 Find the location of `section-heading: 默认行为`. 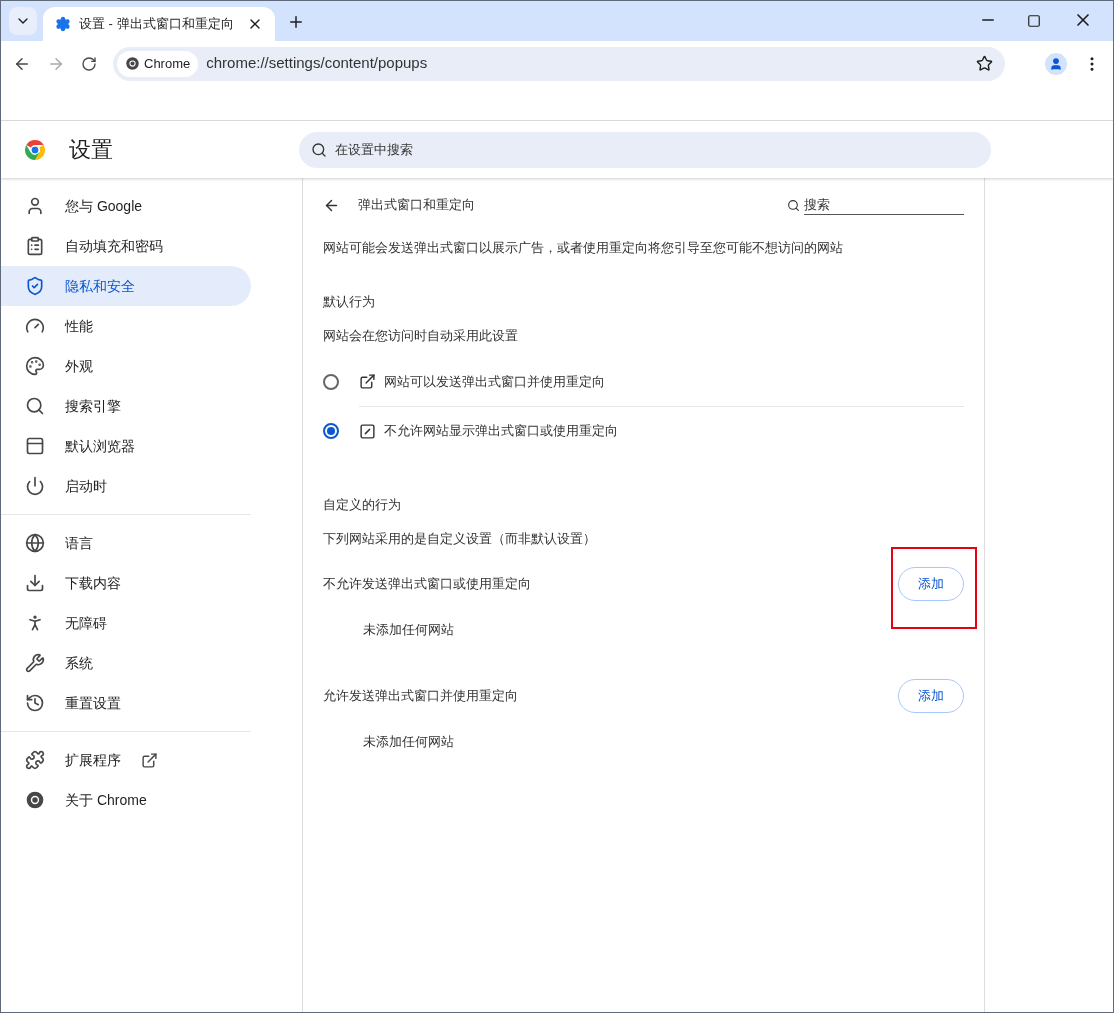

section-heading: 默认行为 is located at coordinates (349, 302).